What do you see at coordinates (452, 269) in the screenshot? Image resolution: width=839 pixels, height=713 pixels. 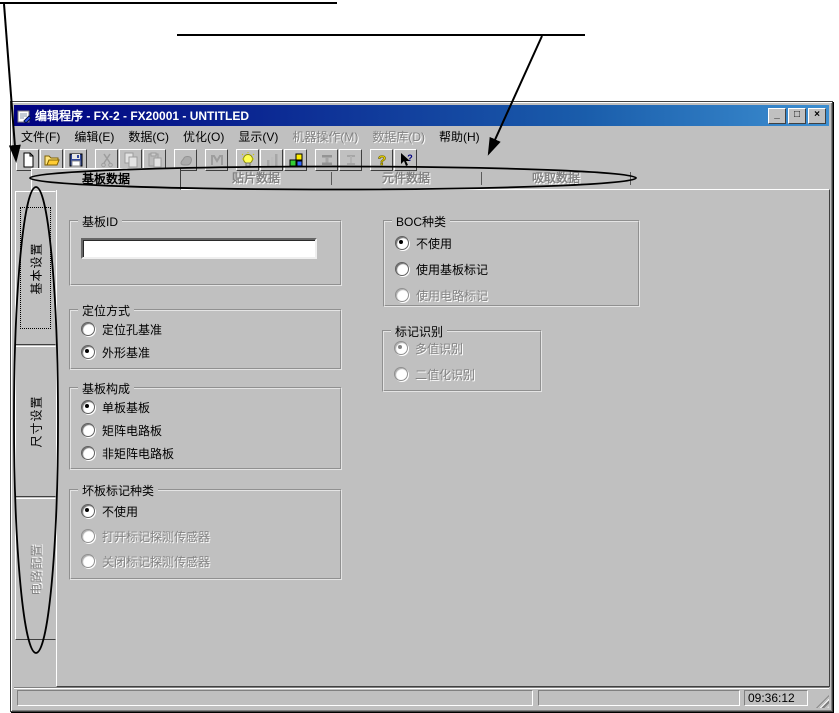 I see `radio-label: 使用基板标记` at bounding box center [452, 269].